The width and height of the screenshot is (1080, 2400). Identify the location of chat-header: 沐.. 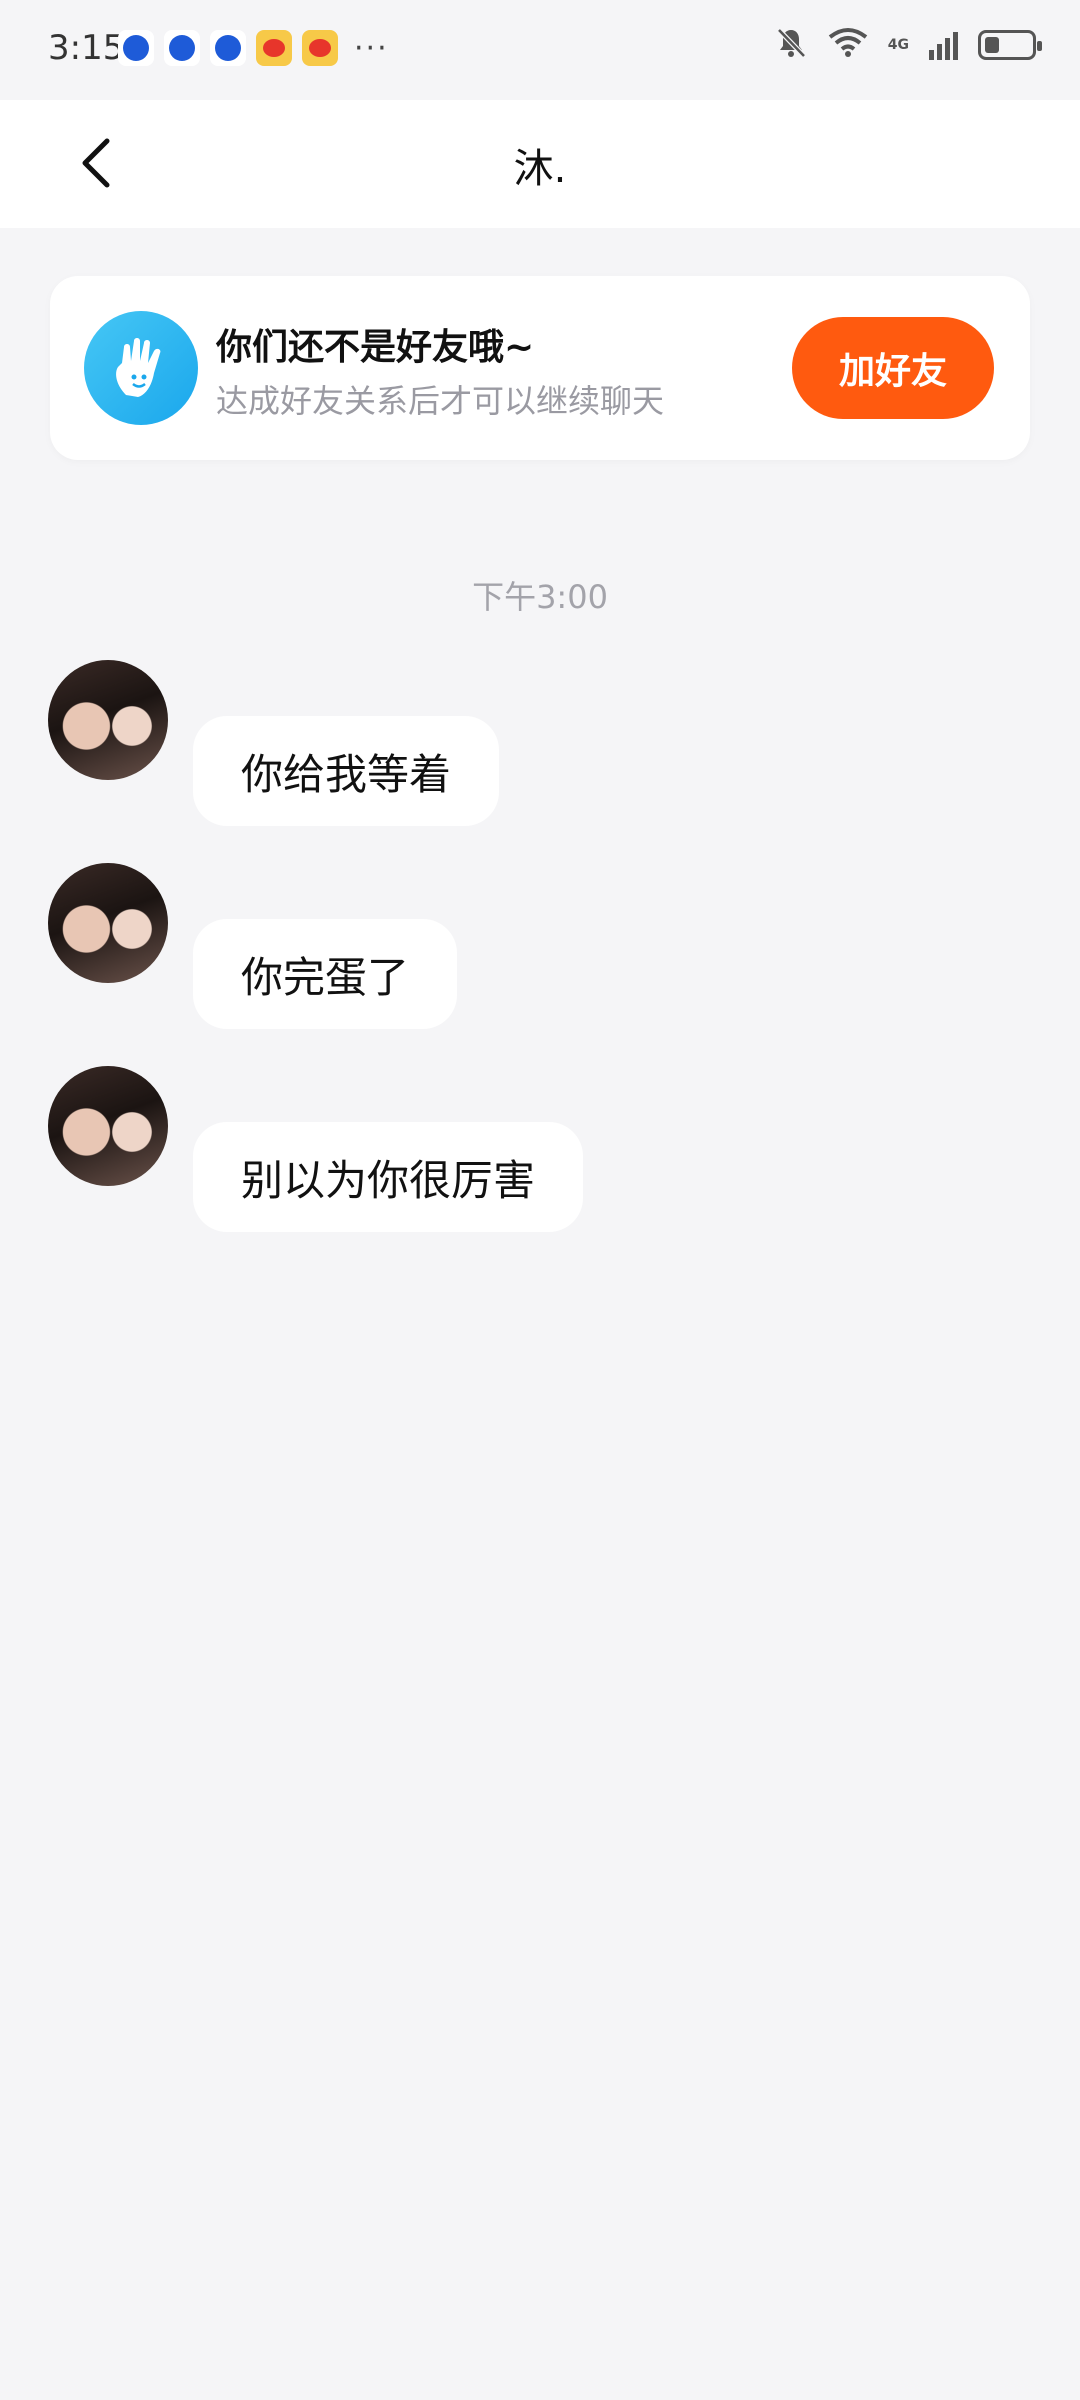
(540, 164).